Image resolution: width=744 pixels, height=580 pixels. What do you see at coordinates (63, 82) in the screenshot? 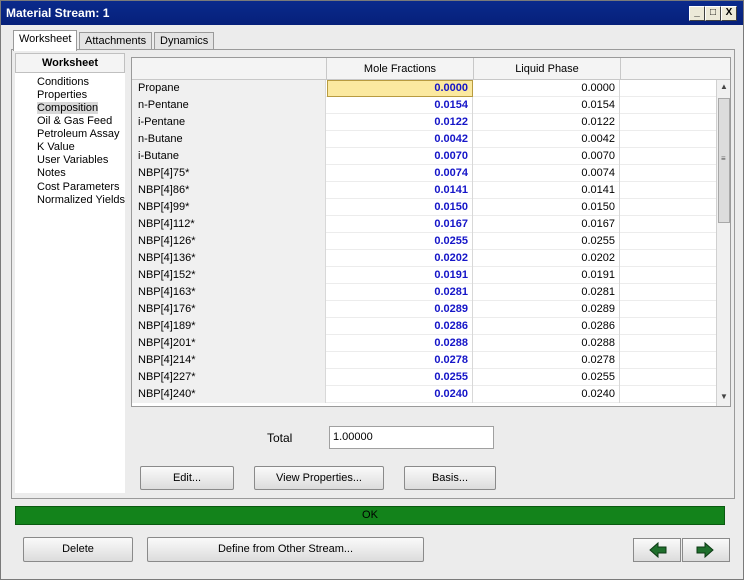
I see `nav-item-conditions: Conditions` at bounding box center [63, 82].